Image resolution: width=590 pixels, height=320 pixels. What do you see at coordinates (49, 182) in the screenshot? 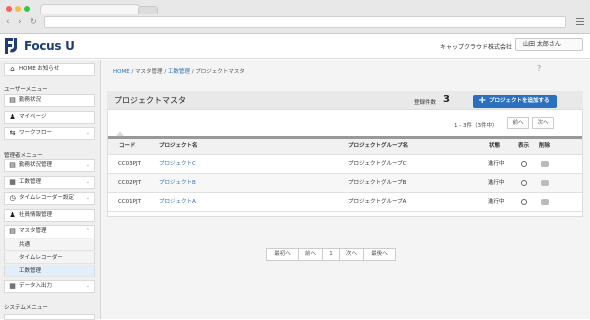
I see `sidebar-item-kousu: ▦ 工数管理 ⌄` at bounding box center [49, 182].